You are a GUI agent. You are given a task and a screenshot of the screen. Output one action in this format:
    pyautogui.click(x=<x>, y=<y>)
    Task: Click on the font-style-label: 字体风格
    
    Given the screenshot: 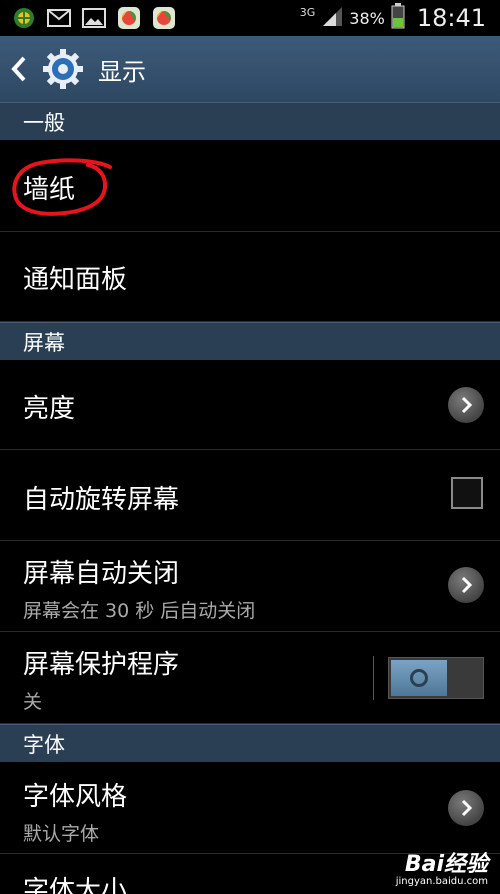 What is the action you would take?
    pyautogui.click(x=75, y=797)
    